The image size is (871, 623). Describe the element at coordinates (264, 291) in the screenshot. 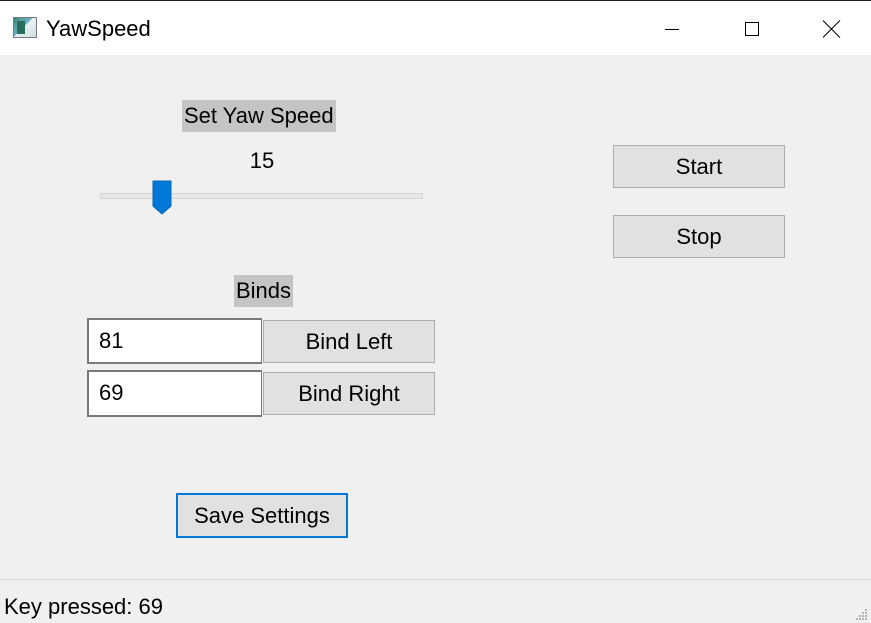

I see `binds-label: Binds` at that location.